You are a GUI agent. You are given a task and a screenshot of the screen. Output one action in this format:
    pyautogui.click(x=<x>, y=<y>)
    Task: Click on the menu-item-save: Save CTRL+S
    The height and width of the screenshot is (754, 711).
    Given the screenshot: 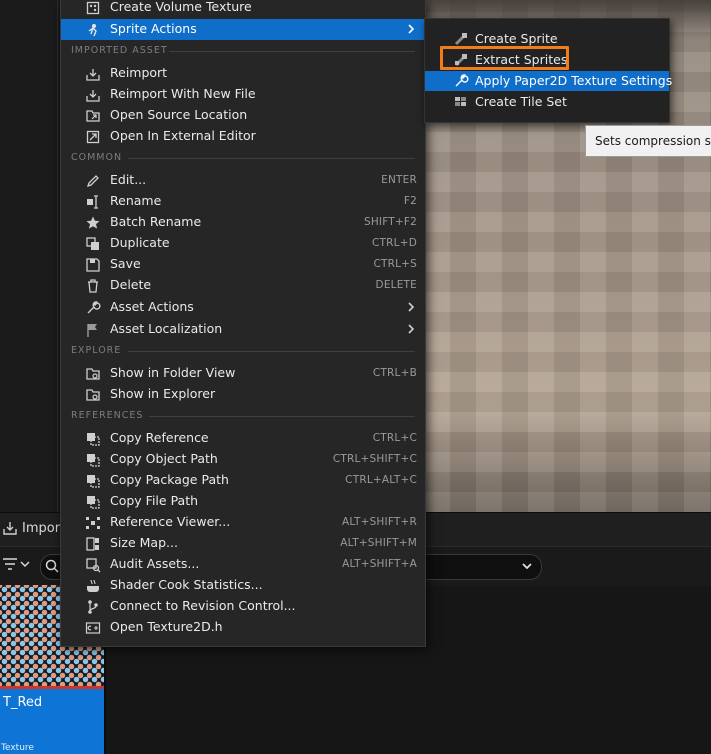 What is the action you would take?
    pyautogui.click(x=243, y=264)
    